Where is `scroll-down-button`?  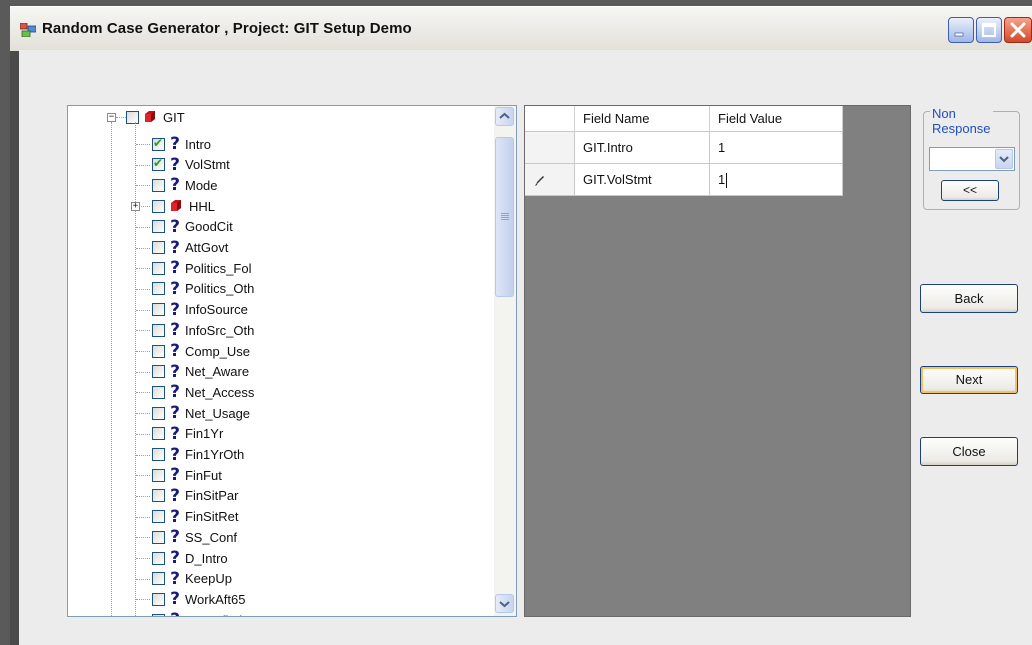 scroll-down-button is located at coordinates (504, 603).